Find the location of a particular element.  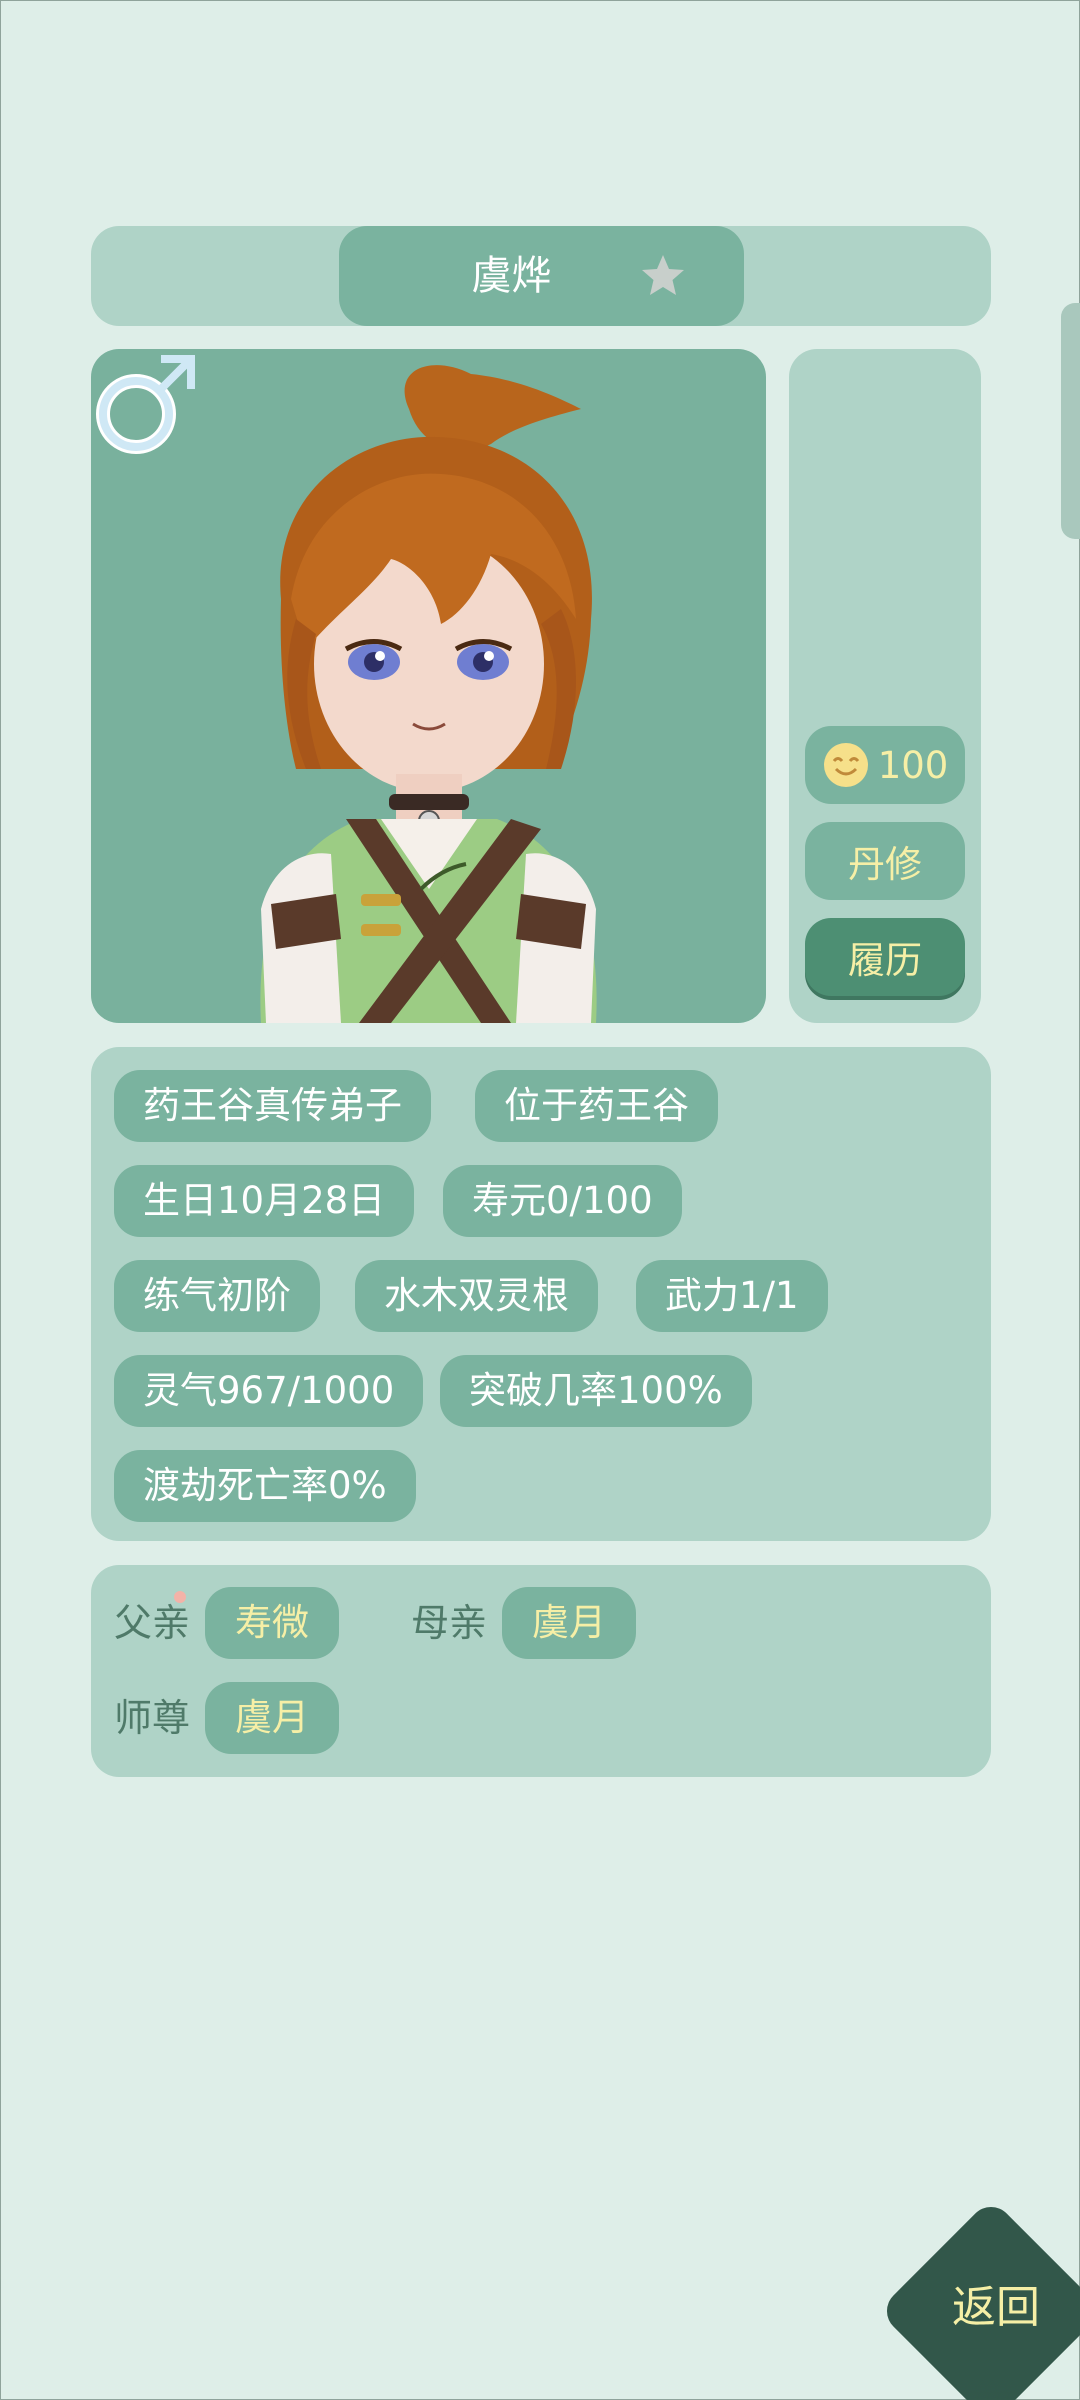

back-button: 返回 is located at coordinates (980, 2303).